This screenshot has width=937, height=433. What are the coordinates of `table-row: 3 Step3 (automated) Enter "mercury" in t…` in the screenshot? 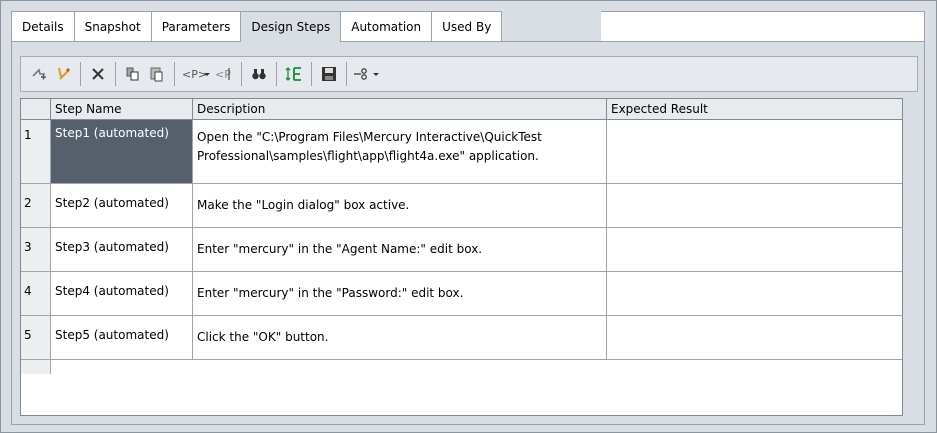 It's located at (461, 250).